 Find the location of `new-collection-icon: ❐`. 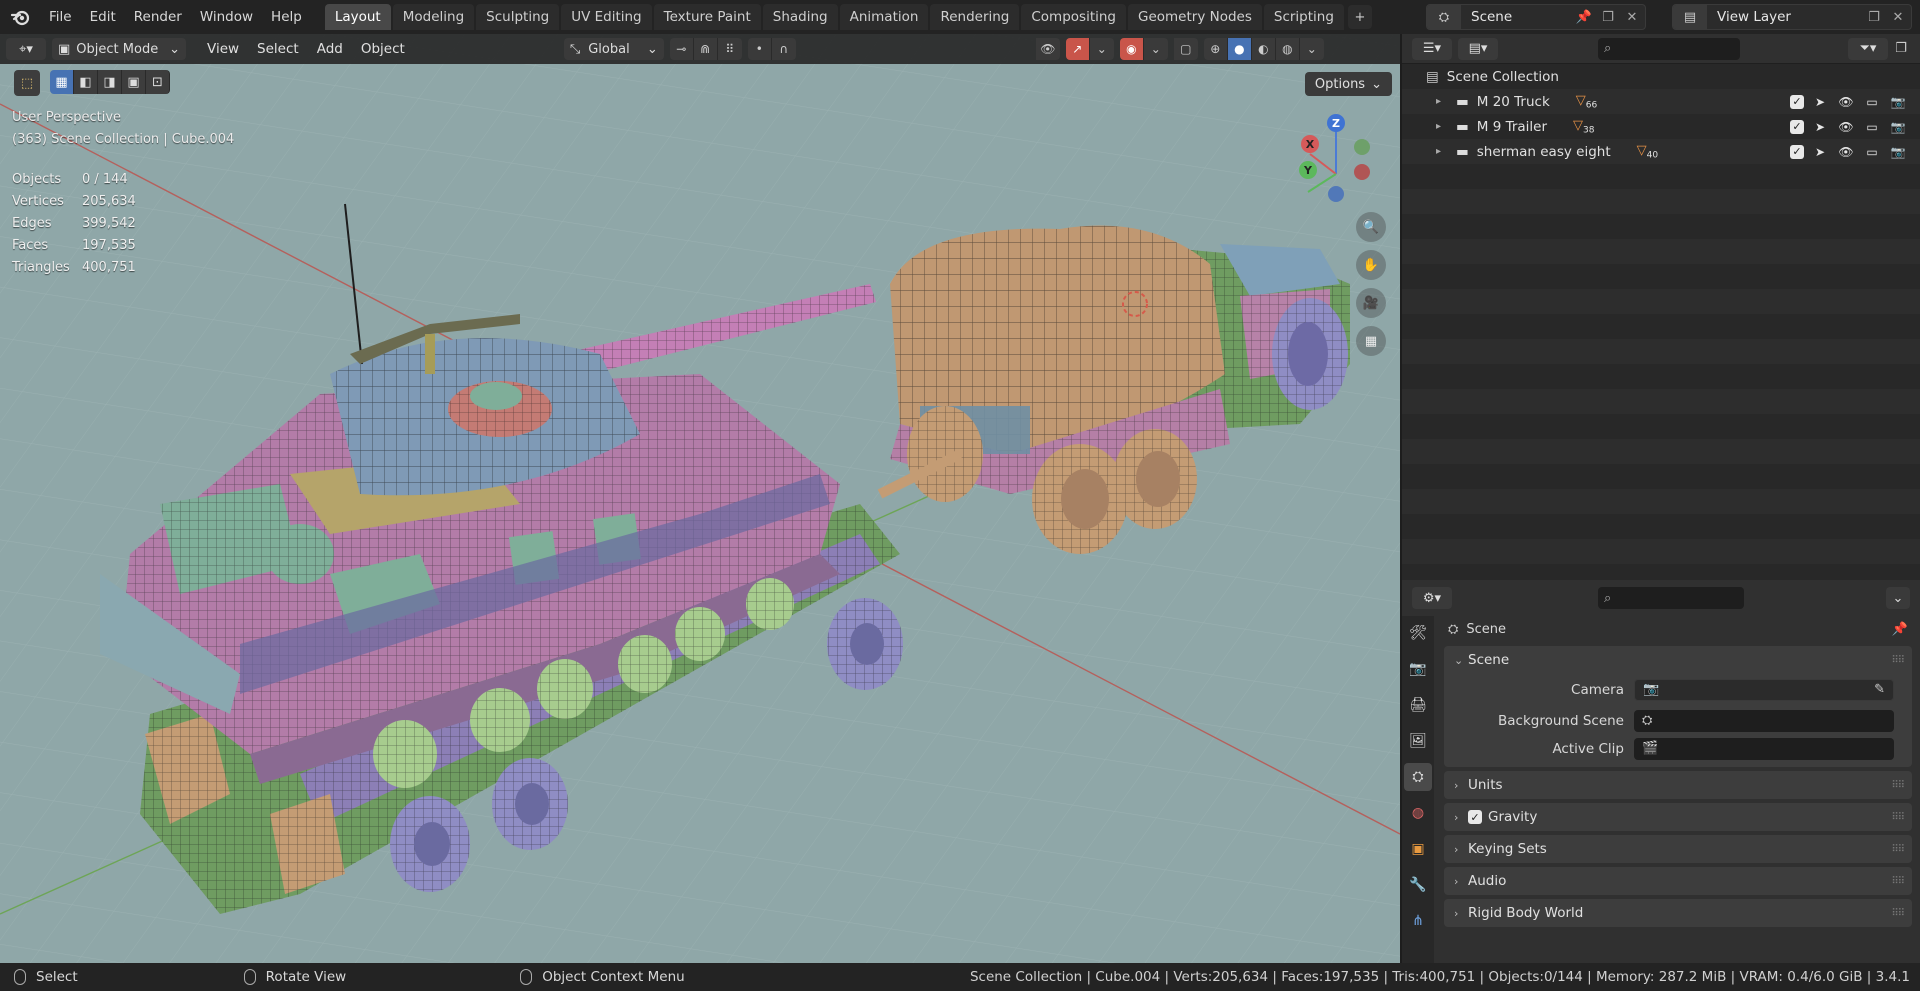

new-collection-icon: ❐ is located at coordinates (1901, 48).